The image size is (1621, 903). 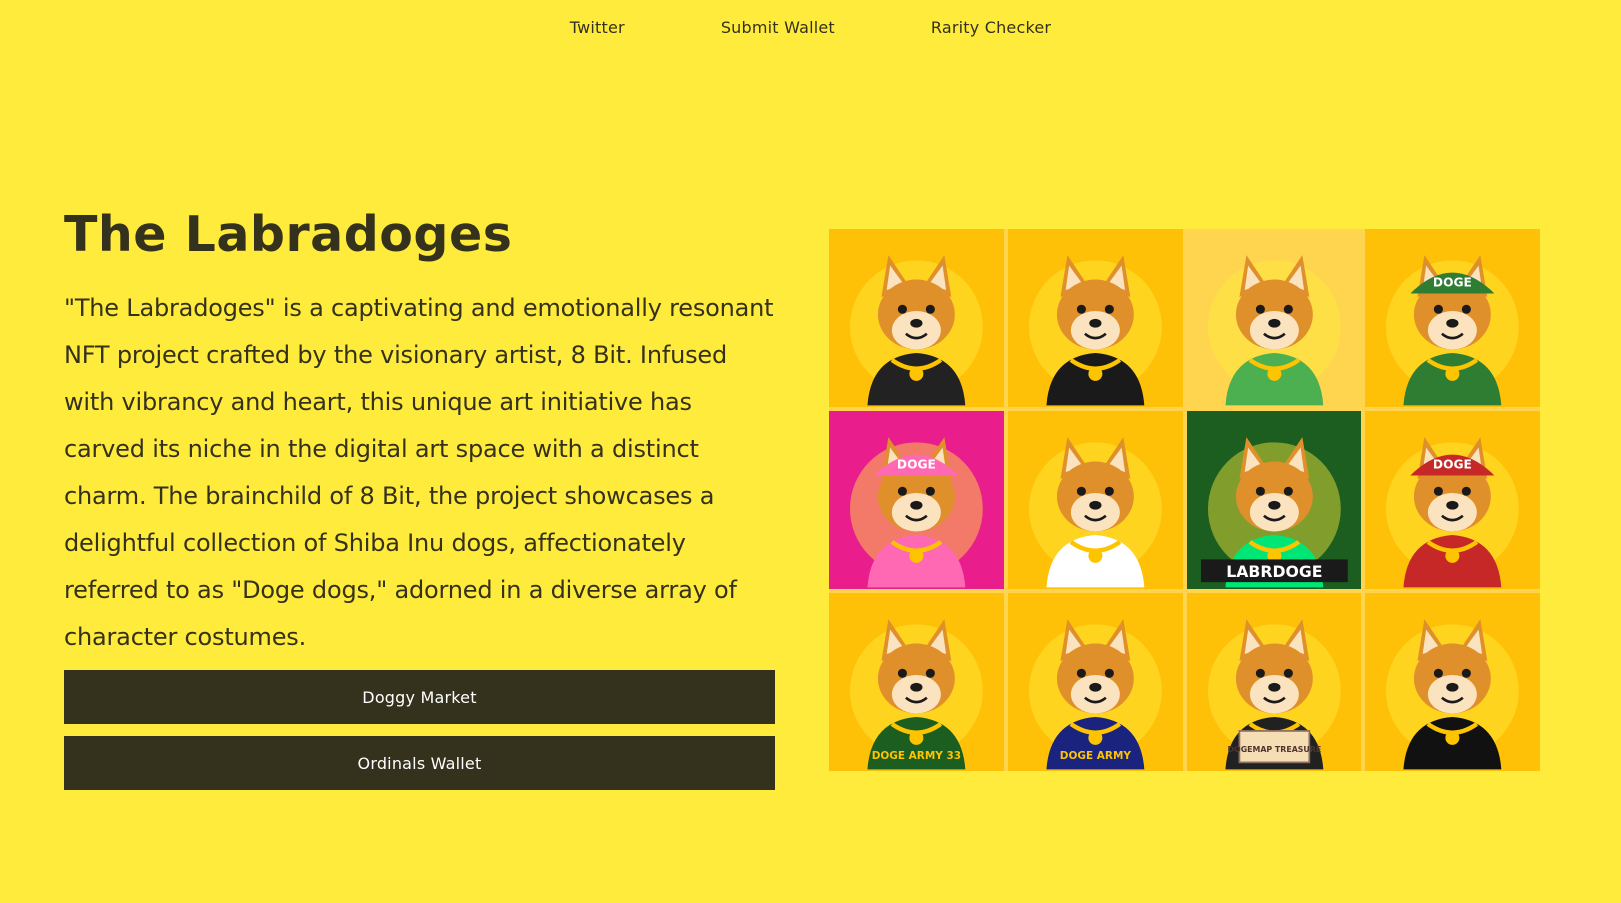 What do you see at coordinates (1274, 330) in the screenshot?
I see `doge-scientist-pipe-icon` at bounding box center [1274, 330].